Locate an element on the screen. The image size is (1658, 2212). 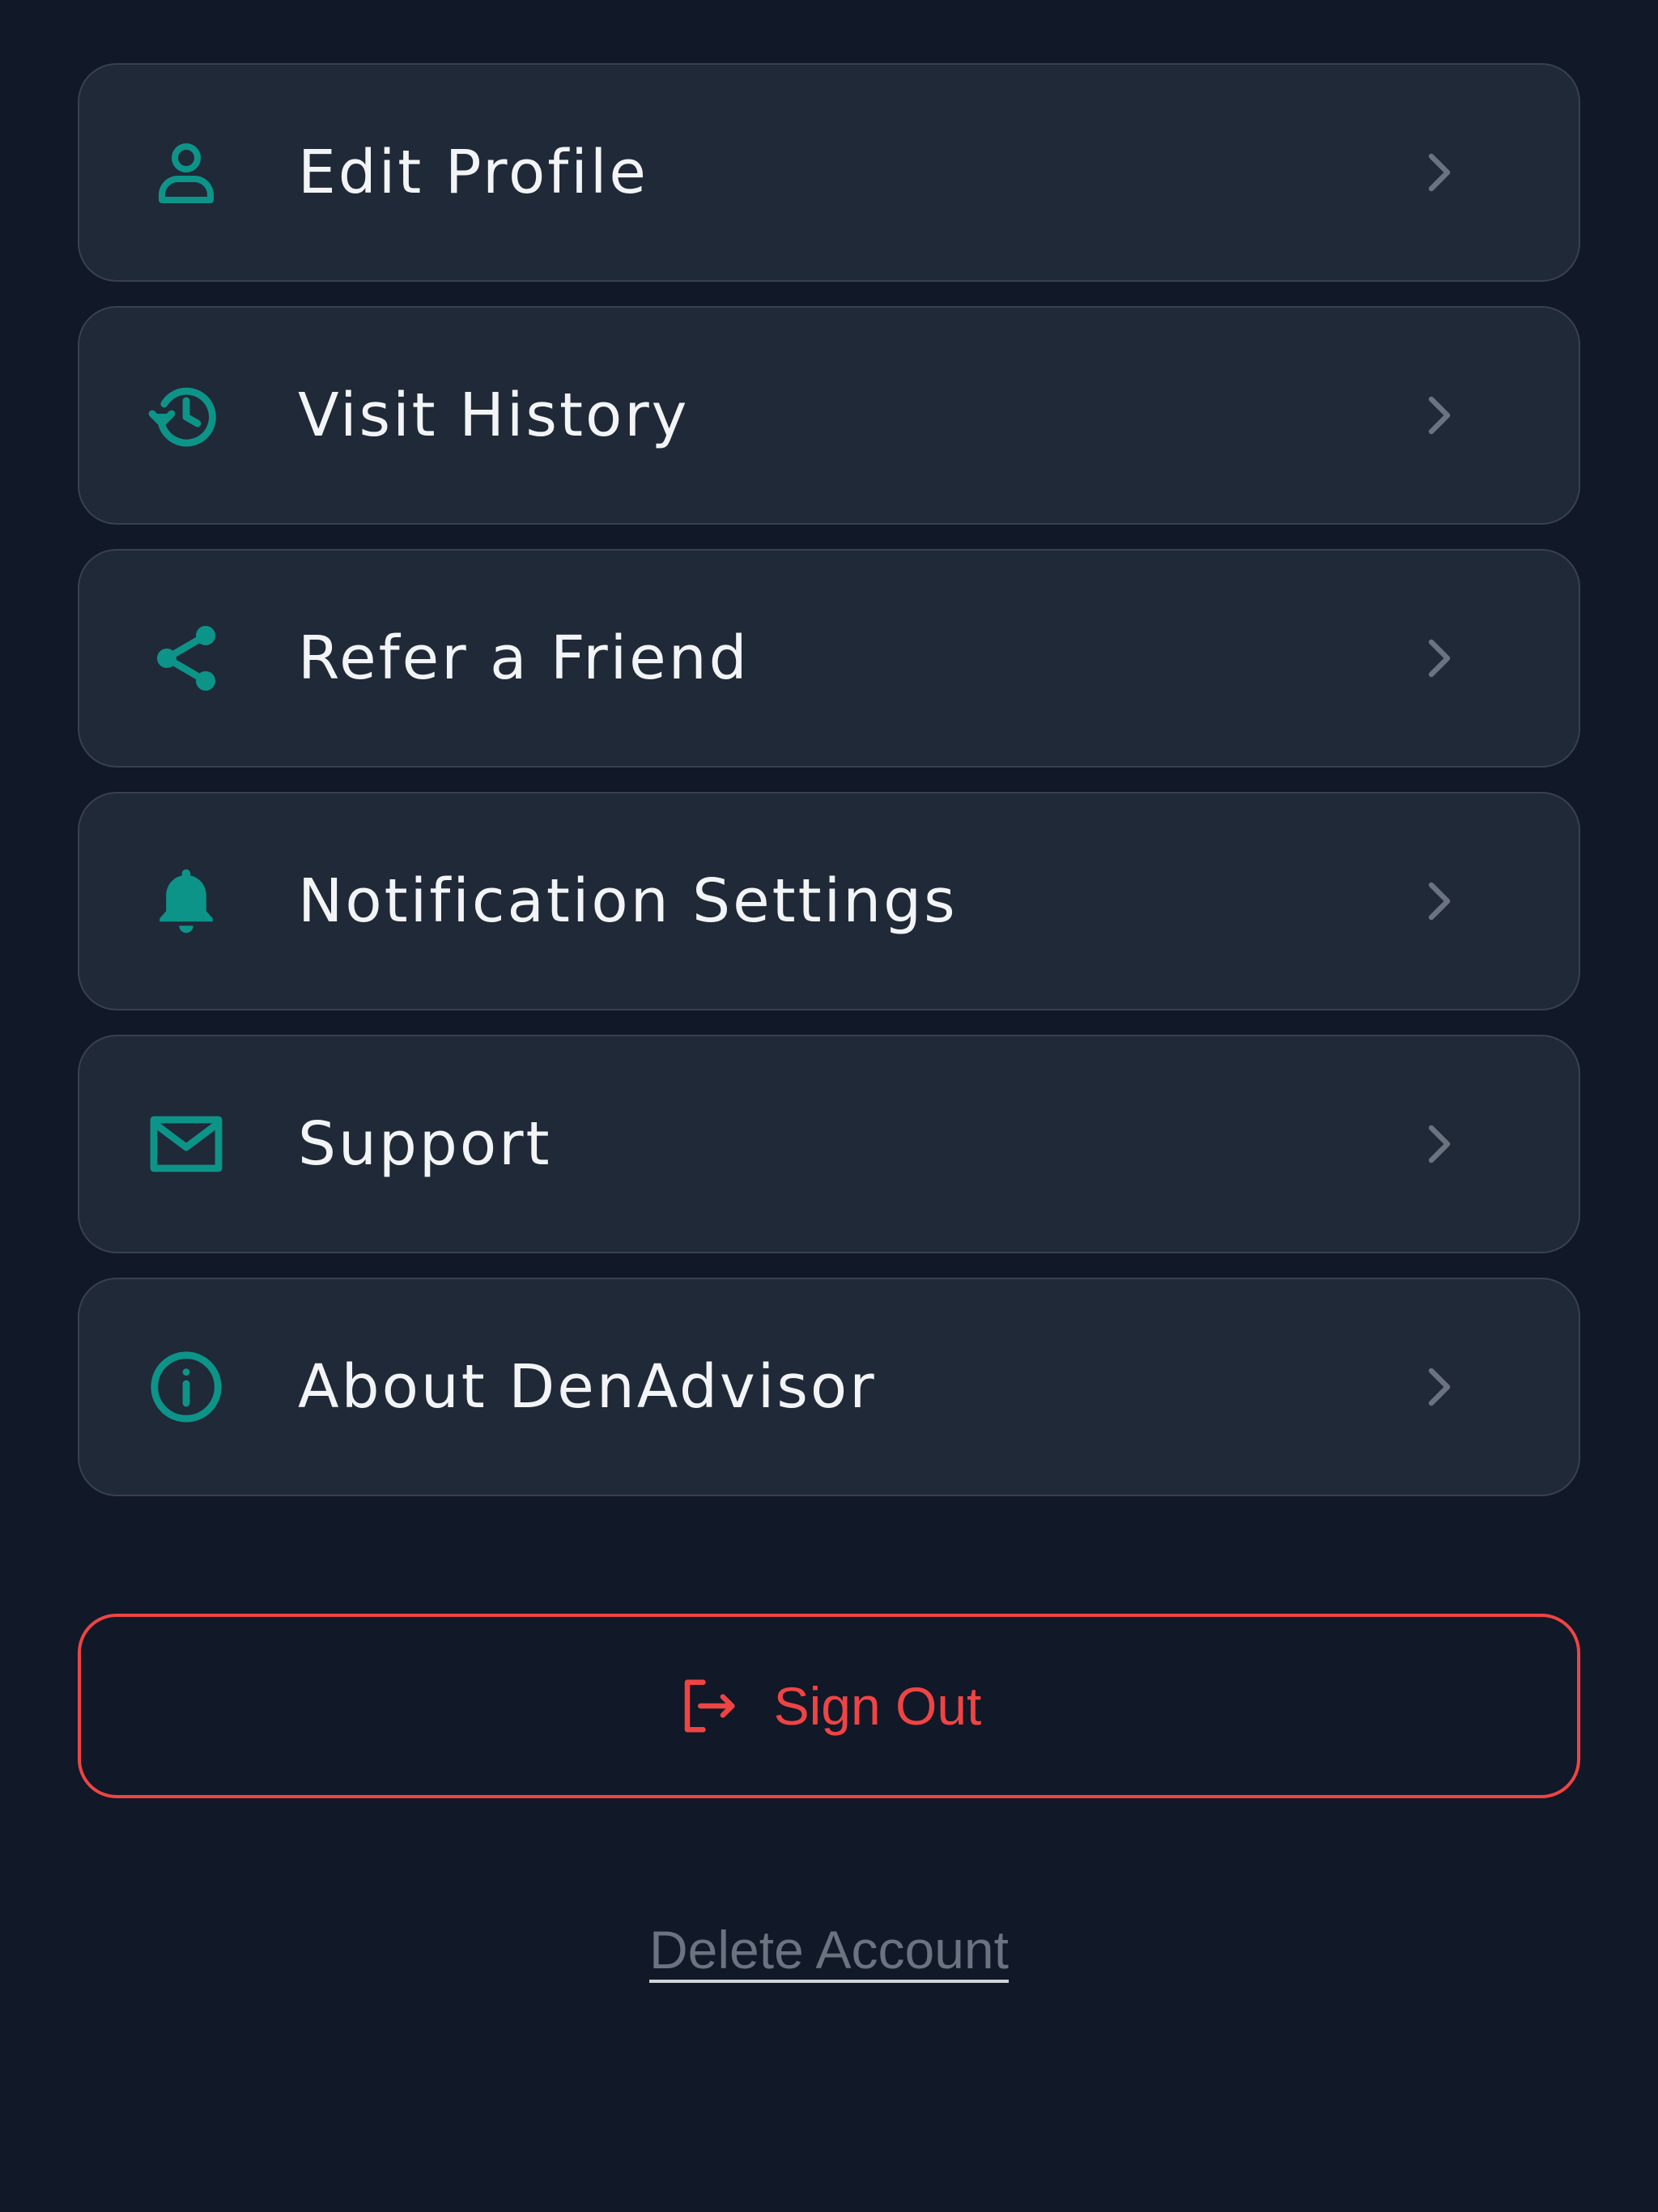
menu-item-about: About DenAdvisor is located at coordinates (829, 1387).